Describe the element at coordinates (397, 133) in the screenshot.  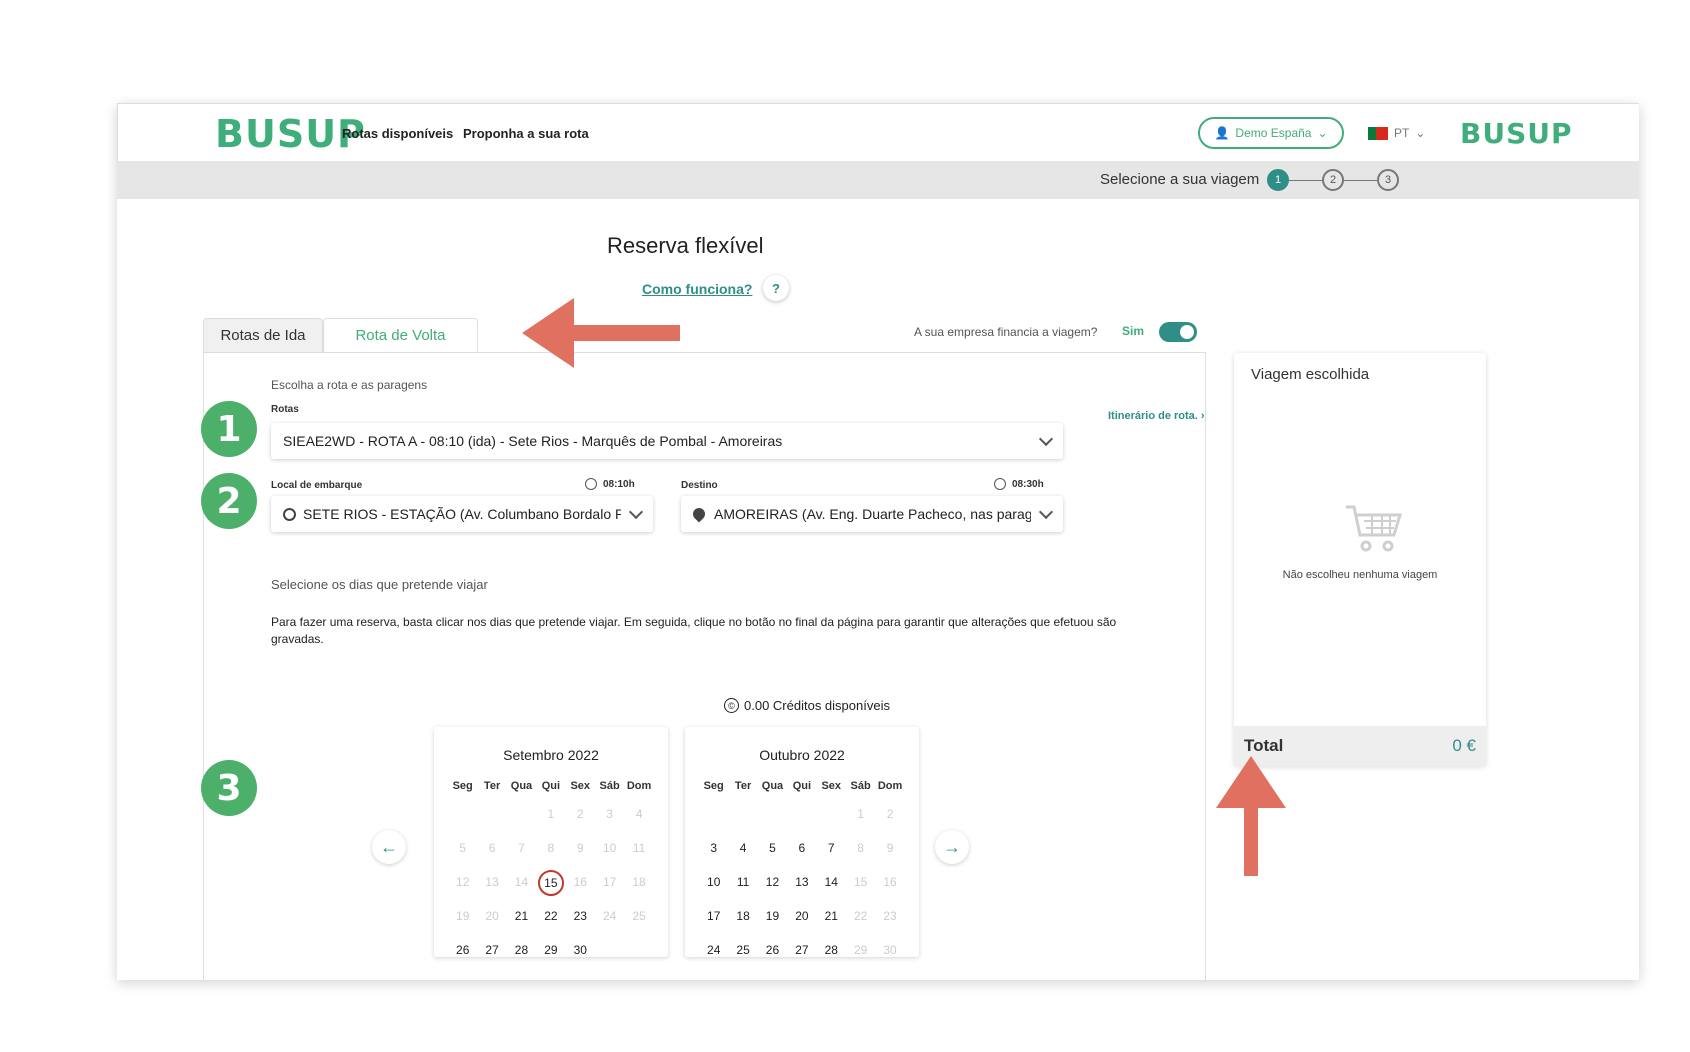
I see `nav-rotas-disponiveis: Rotas disponíveis` at that location.